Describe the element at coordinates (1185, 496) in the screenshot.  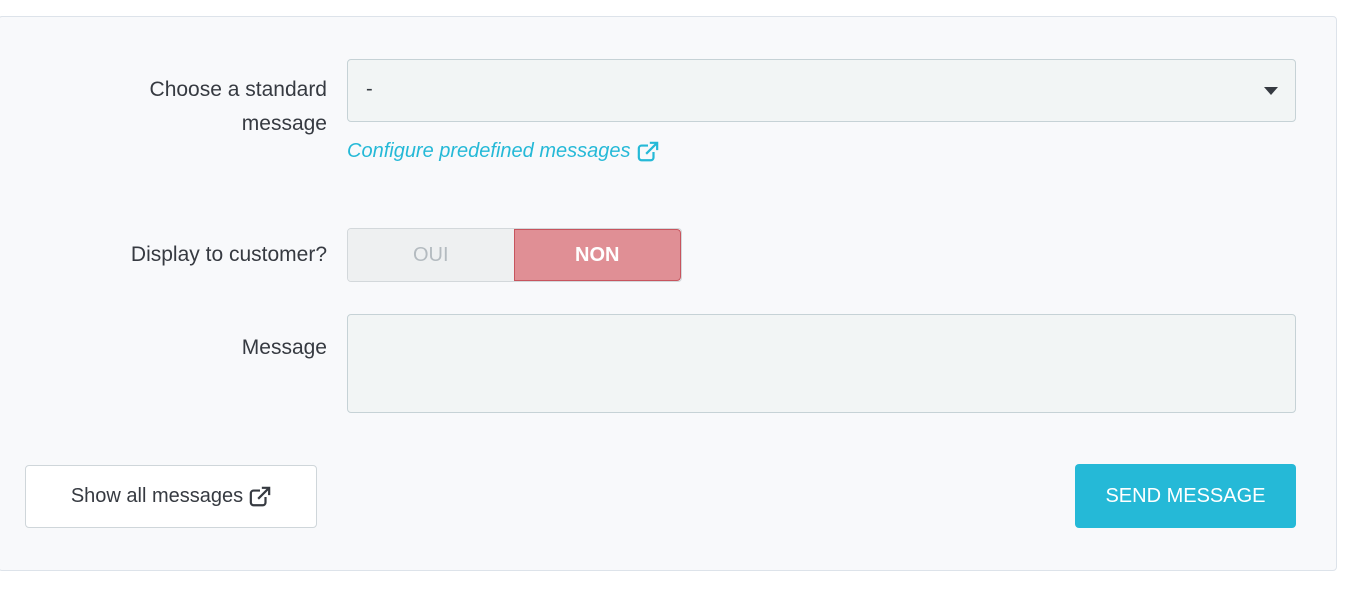
I see `send-message-button: SEND MESSAGE` at that location.